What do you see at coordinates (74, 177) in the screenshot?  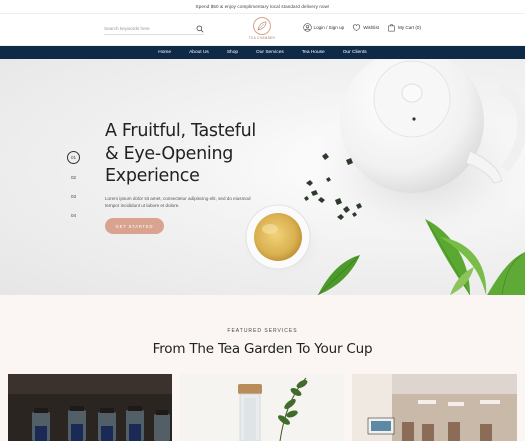 I see `slide-dot-02: 02` at bounding box center [74, 177].